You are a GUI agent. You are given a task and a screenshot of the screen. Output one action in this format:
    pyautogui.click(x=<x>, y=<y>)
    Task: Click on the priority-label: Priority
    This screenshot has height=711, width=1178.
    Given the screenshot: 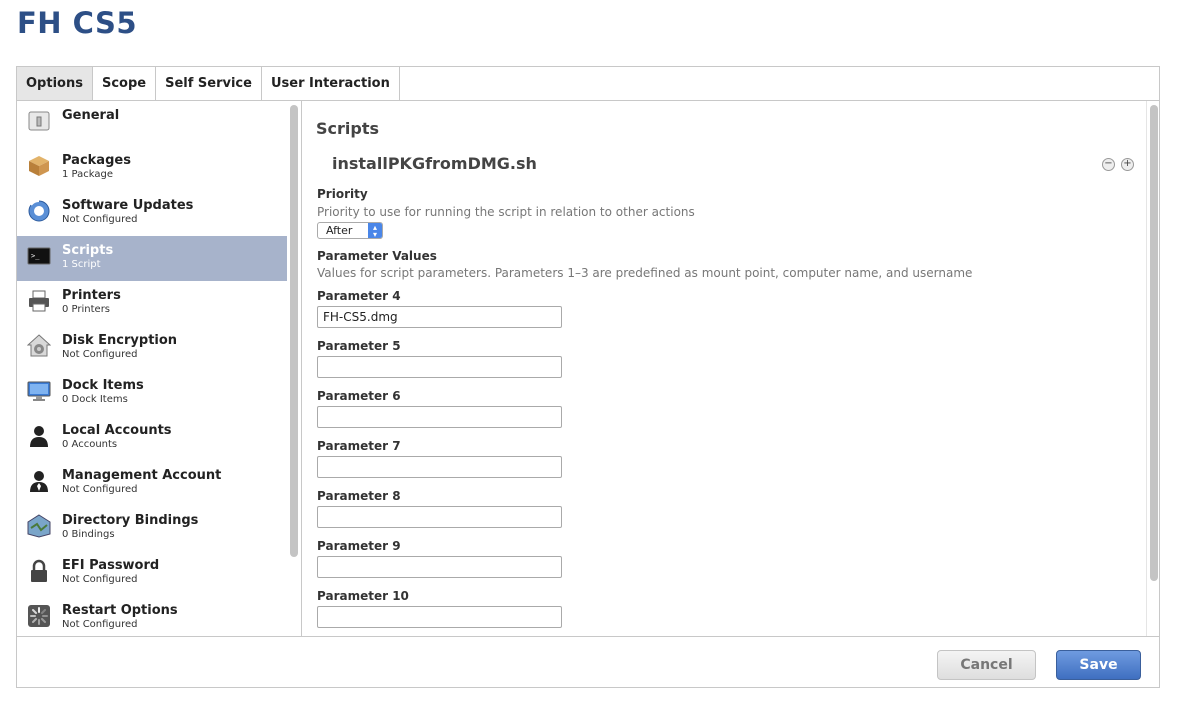 What is the action you would take?
    pyautogui.click(x=342, y=194)
    